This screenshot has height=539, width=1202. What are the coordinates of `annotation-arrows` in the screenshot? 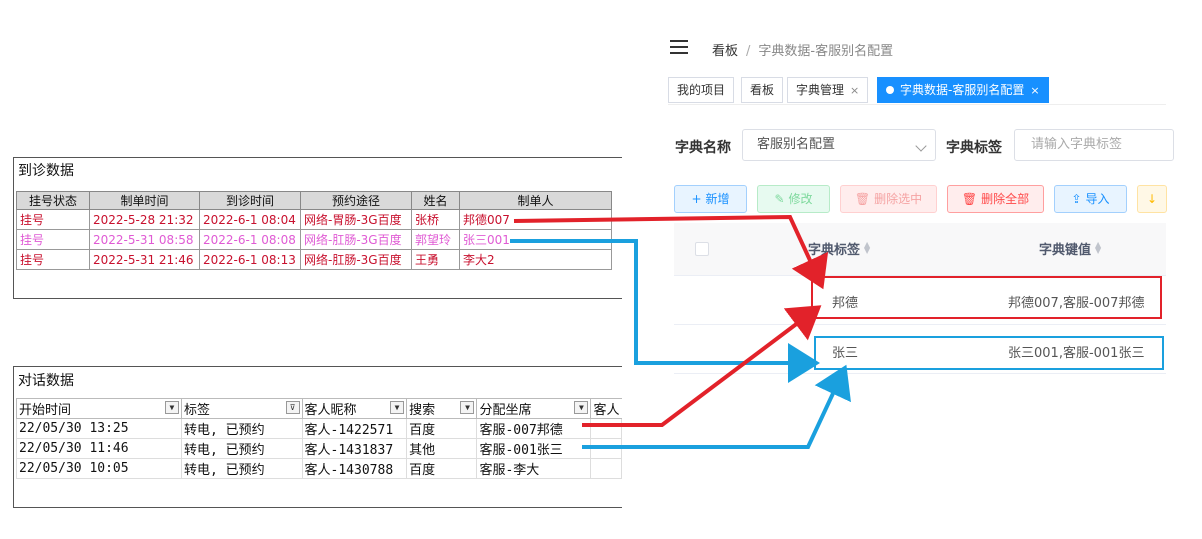 It's located at (680, 331).